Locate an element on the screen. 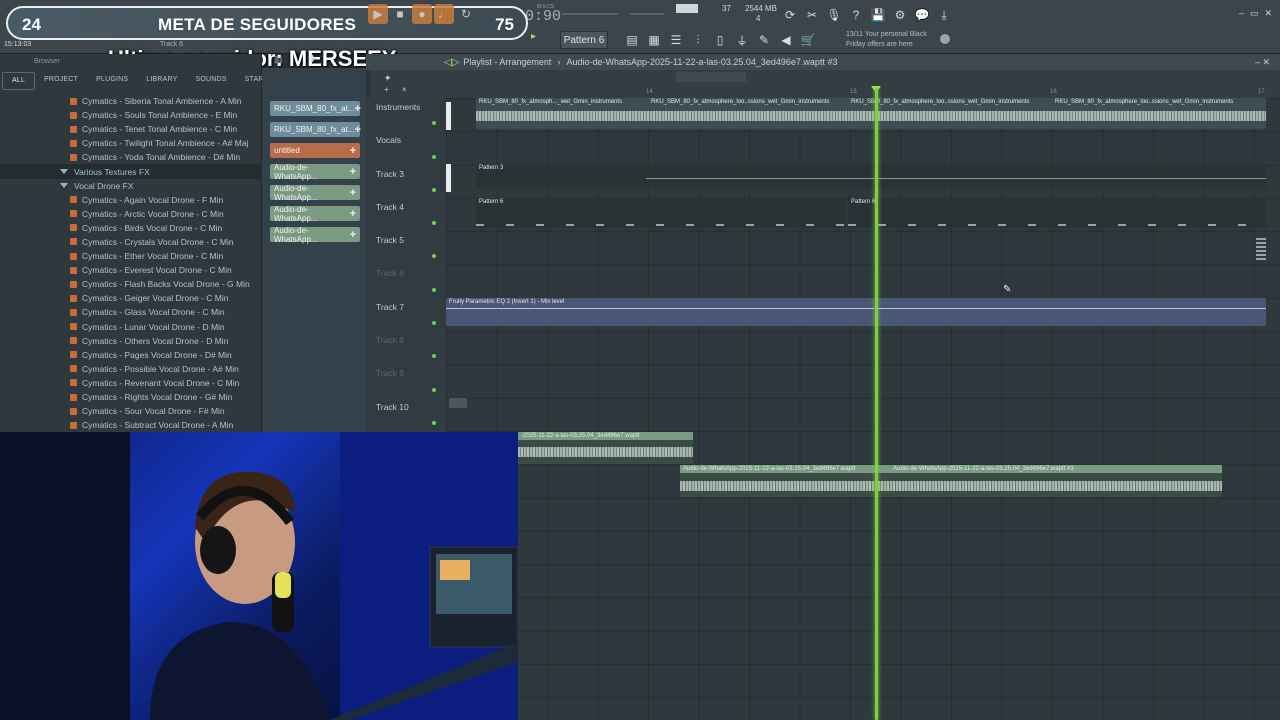 Image resolution: width=1280 pixels, height=720 pixels. account-icon is located at coordinates (945, 39).